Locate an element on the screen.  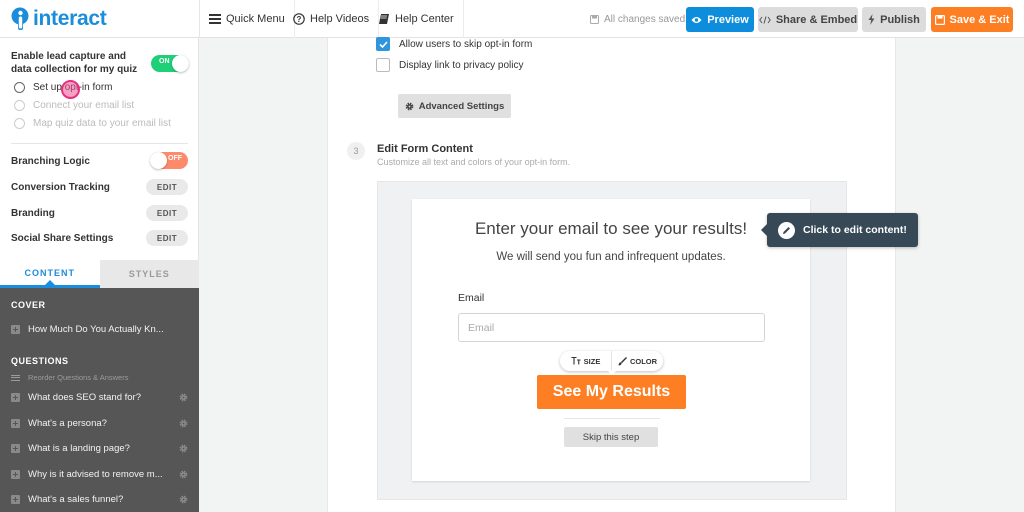
toggle-knob is located at coordinates (158, 160).